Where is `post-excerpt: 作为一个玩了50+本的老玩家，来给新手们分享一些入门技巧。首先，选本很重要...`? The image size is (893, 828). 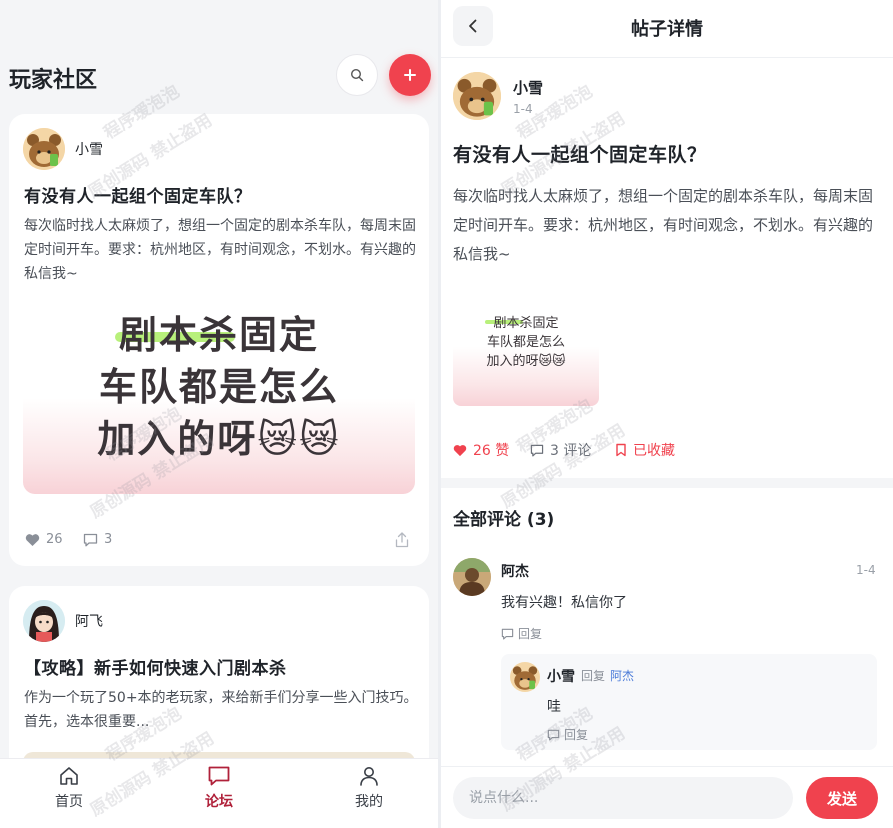
post-excerpt: 作为一个玩了50+本的老玩家，来给新手们分享一些入门技巧。首先，选本很重要... is located at coordinates (221, 710).